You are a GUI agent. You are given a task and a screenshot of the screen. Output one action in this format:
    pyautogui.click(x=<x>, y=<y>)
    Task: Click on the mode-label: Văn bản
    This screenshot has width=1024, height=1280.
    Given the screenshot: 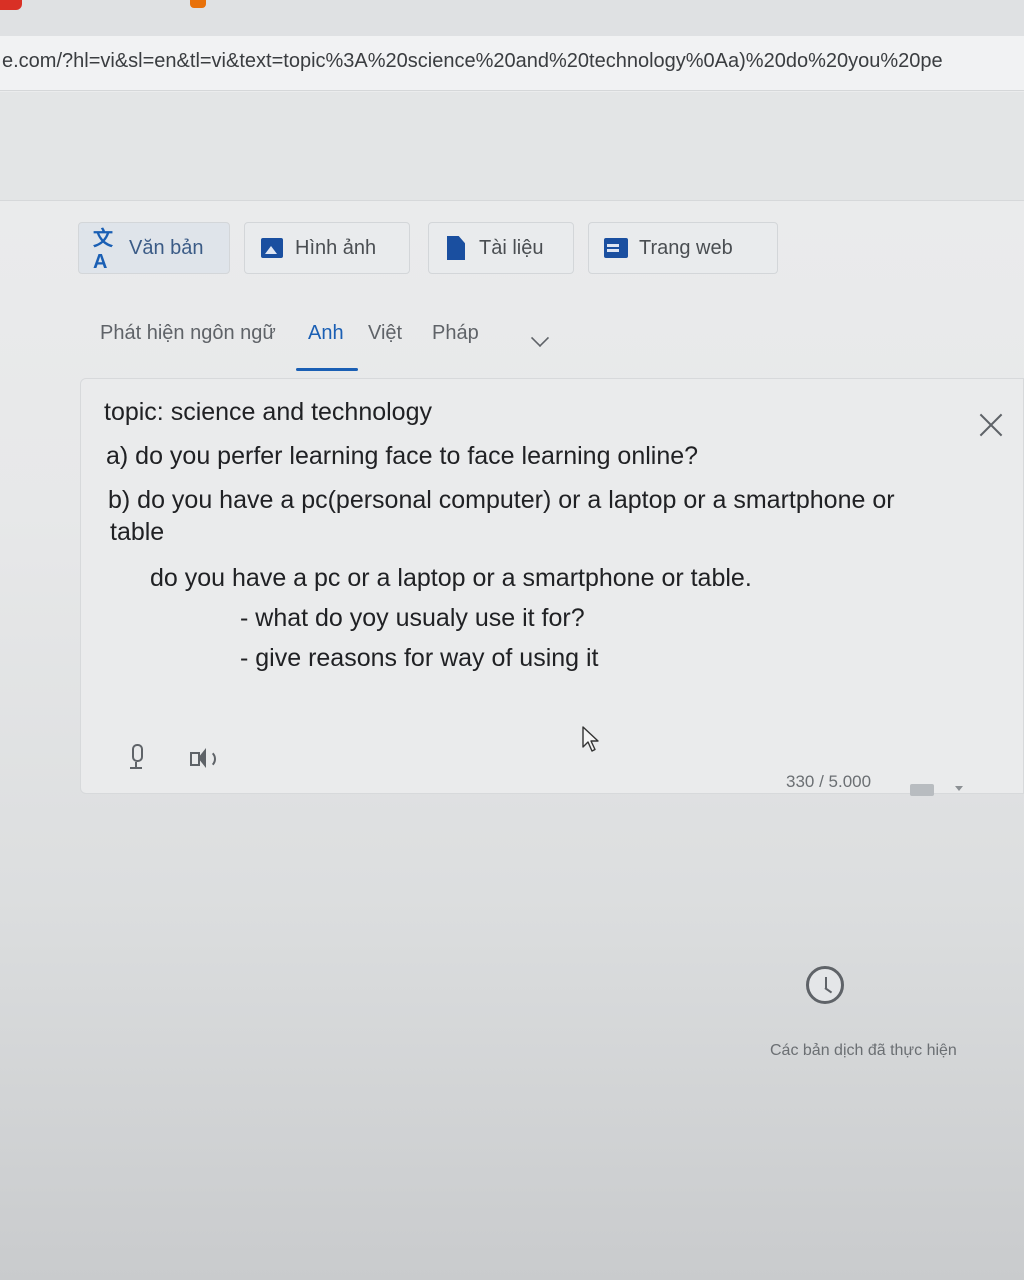 What is the action you would take?
    pyautogui.click(x=166, y=247)
    